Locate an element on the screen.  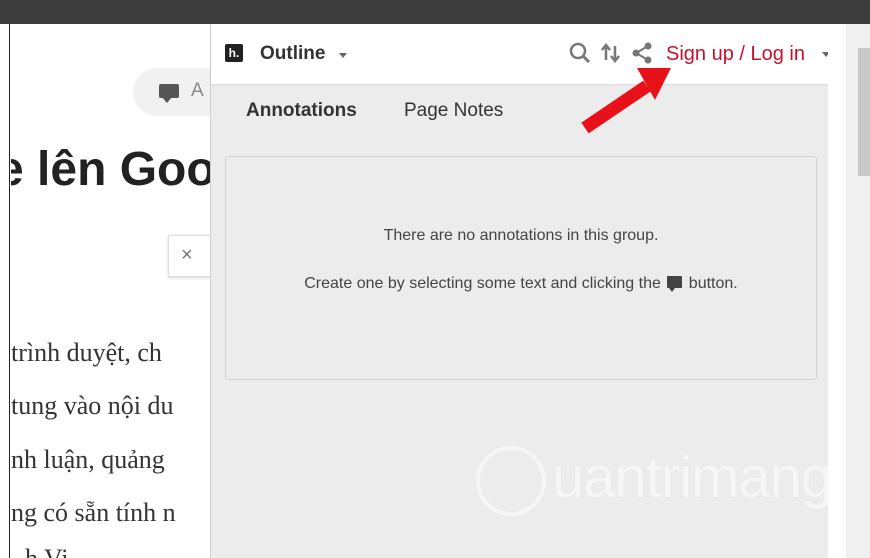
hypothesis-logo: h. is located at coordinates (234, 53).